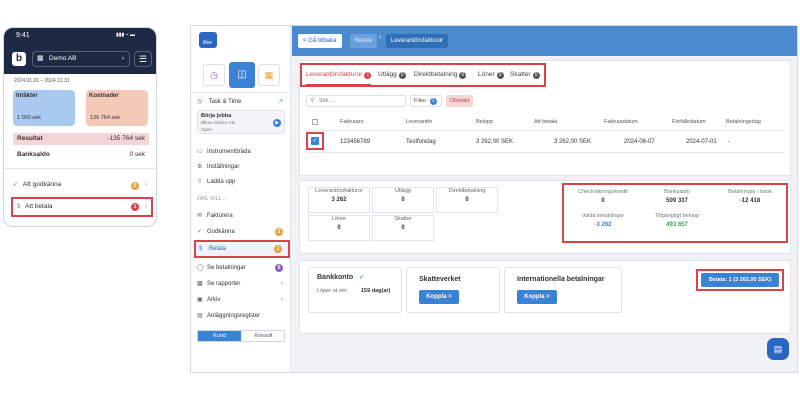 This screenshot has height=400, width=800. I want to click on search-field: ⚲, so click(356, 101).